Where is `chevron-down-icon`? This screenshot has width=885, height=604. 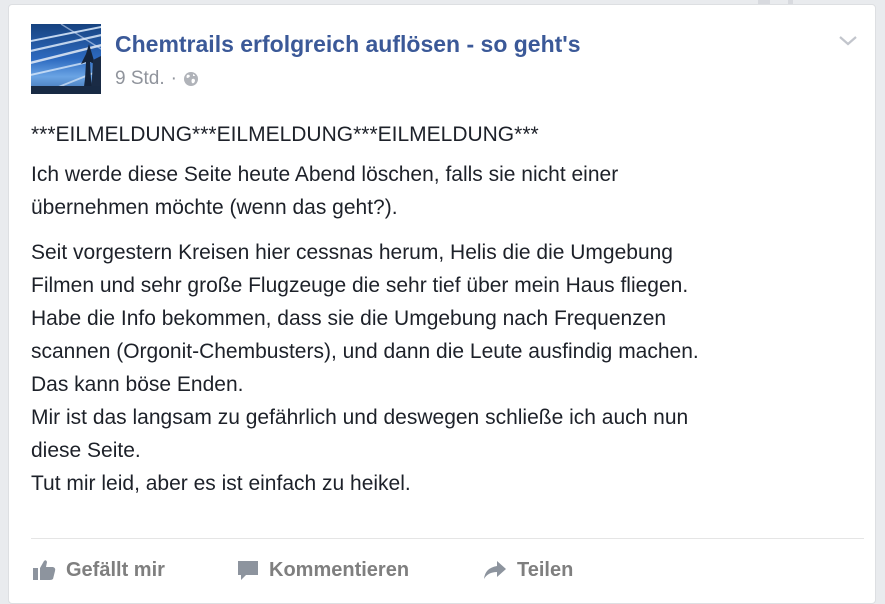 chevron-down-icon is located at coordinates (848, 41).